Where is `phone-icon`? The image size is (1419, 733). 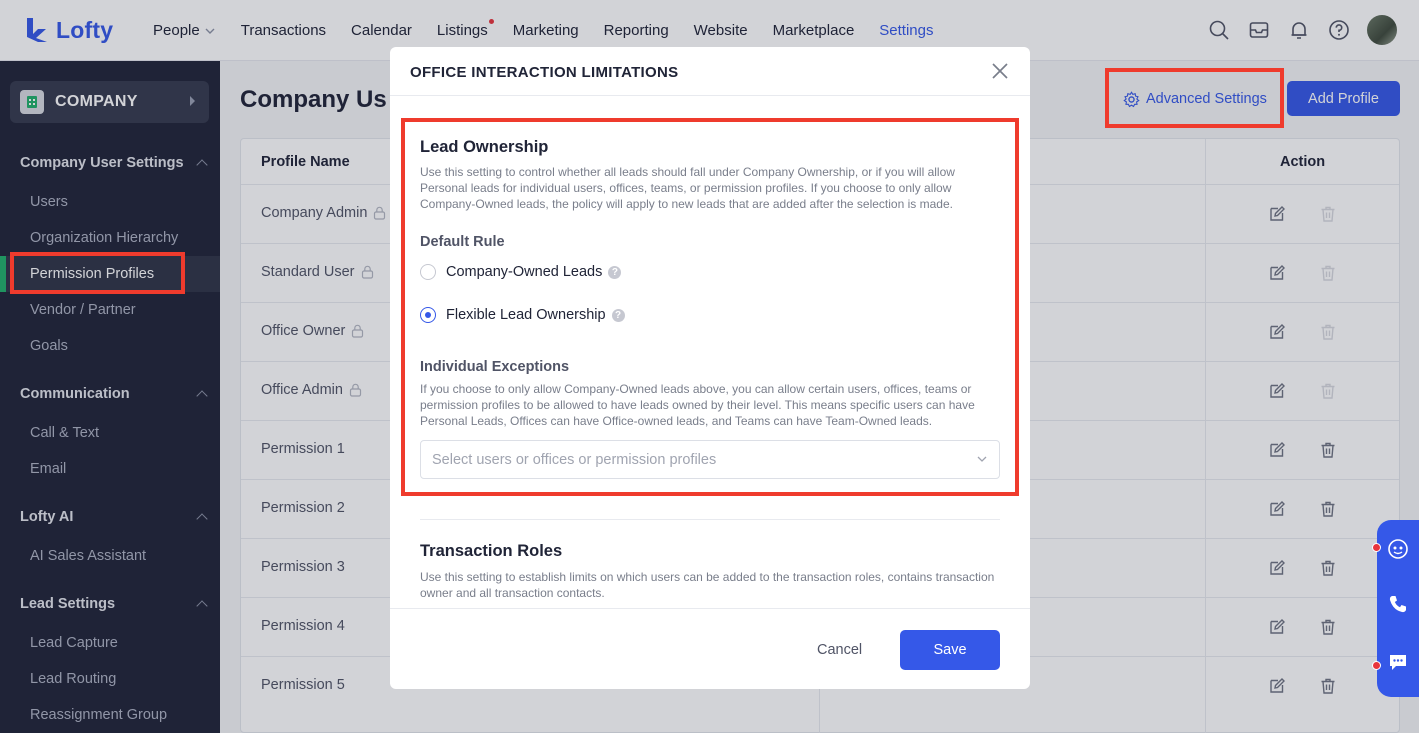
phone-icon is located at coordinates (1398, 604).